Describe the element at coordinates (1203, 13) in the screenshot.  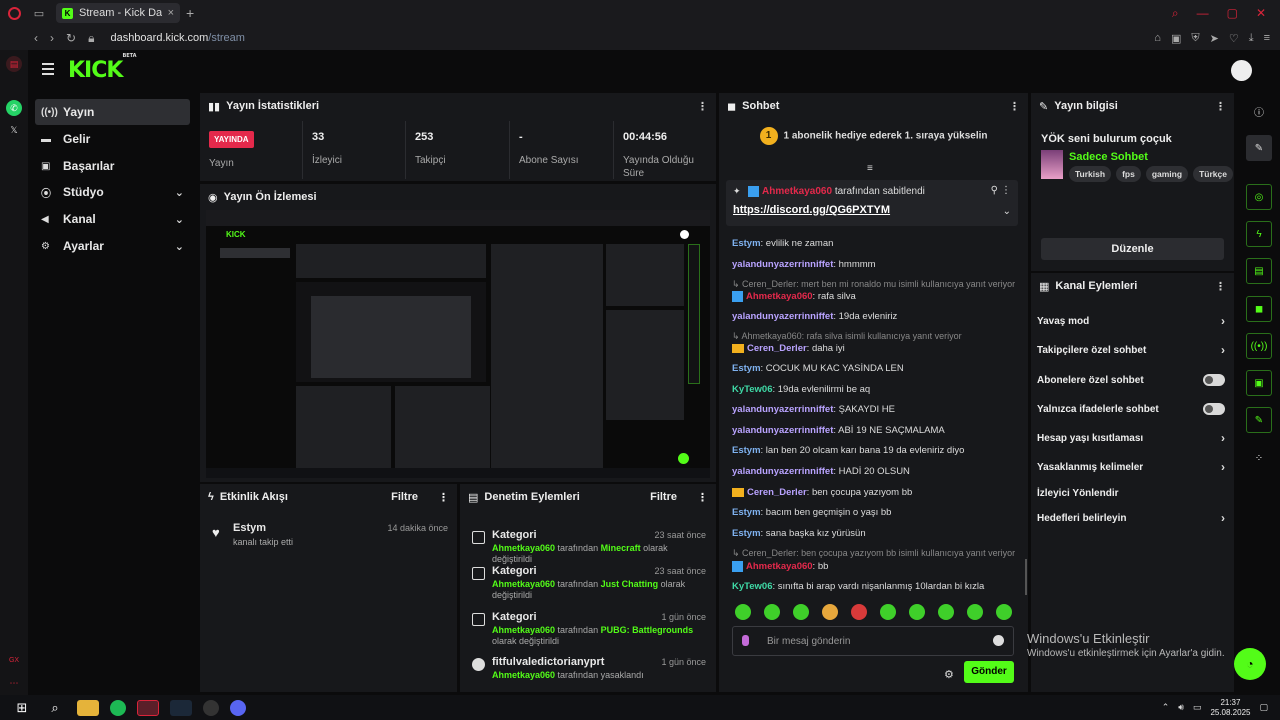
I see `minimize-icon: —` at that location.